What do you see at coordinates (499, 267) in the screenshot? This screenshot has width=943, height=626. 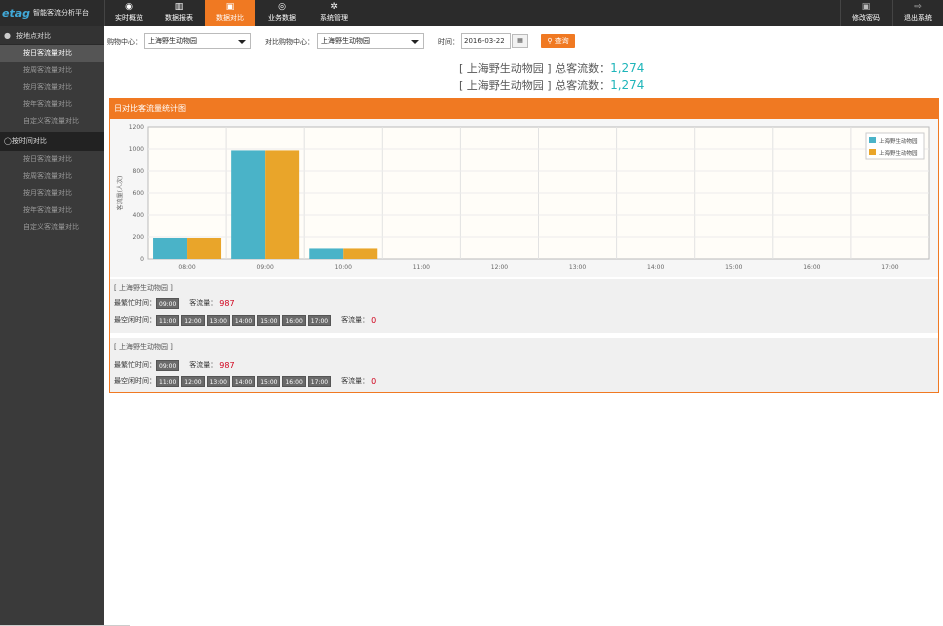 I see `x-tick-label: 12:00` at bounding box center [499, 267].